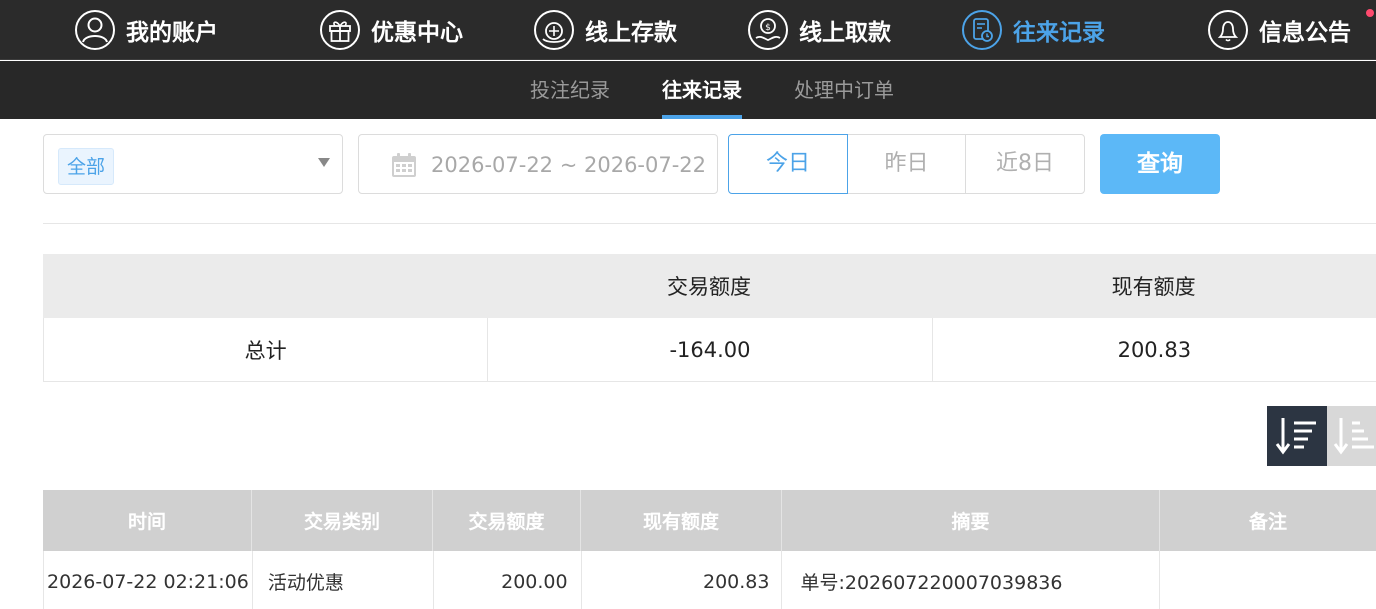 Image resolution: width=1376 pixels, height=609 pixels. Describe the element at coordinates (570, 90) in the screenshot. I see `tab-bet-records: 投注纪录` at that location.